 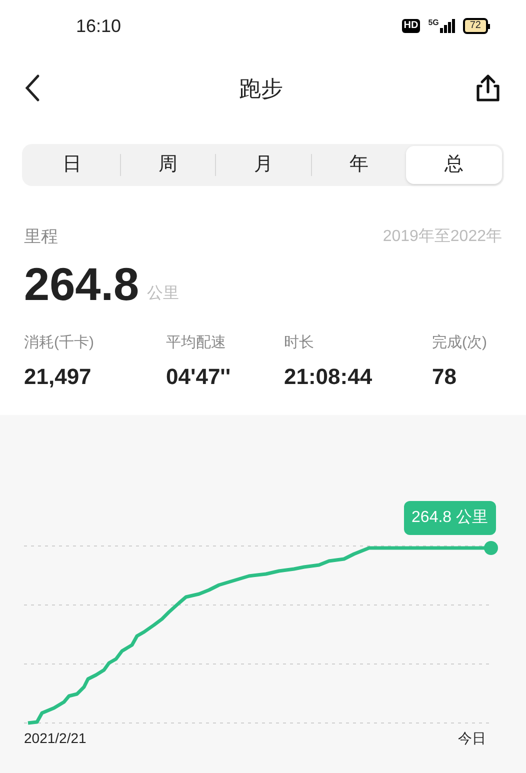 I want to click on x-axis-start: 2021/2/21, so click(x=55, y=738).